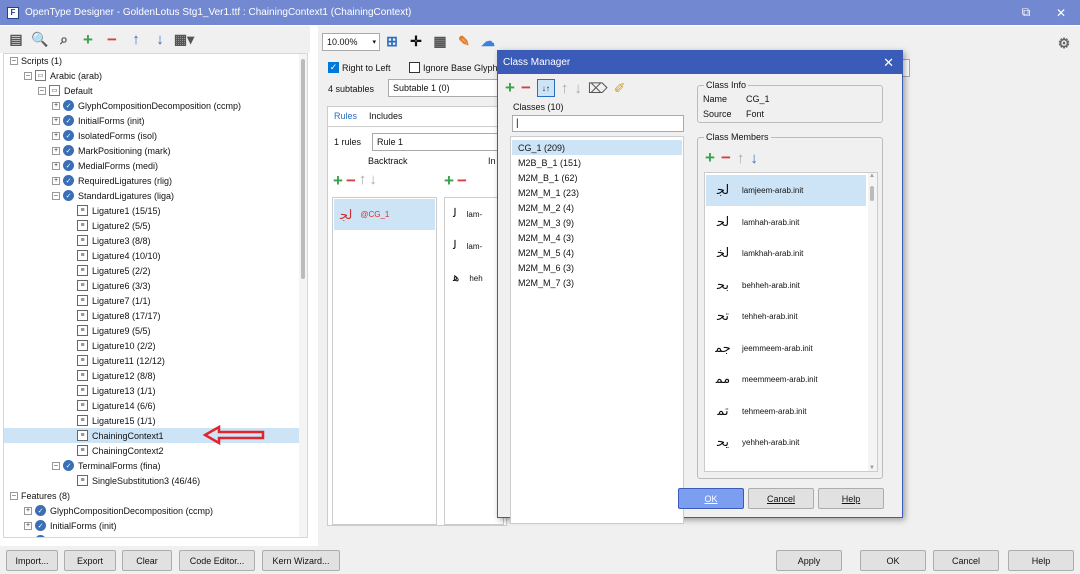  What do you see at coordinates (88, 39) in the screenshot?
I see `add-icon: +` at bounding box center [88, 39].